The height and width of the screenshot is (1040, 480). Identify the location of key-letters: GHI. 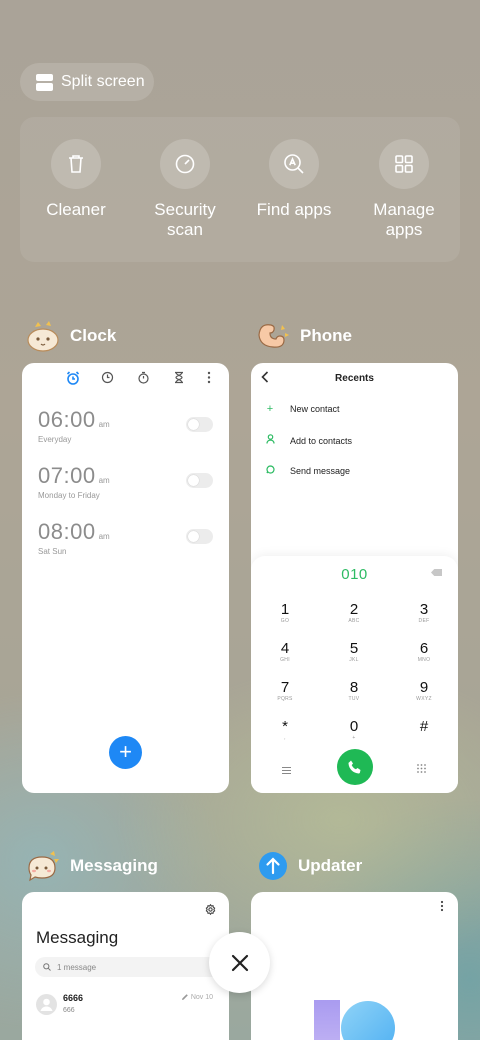
(285, 660).